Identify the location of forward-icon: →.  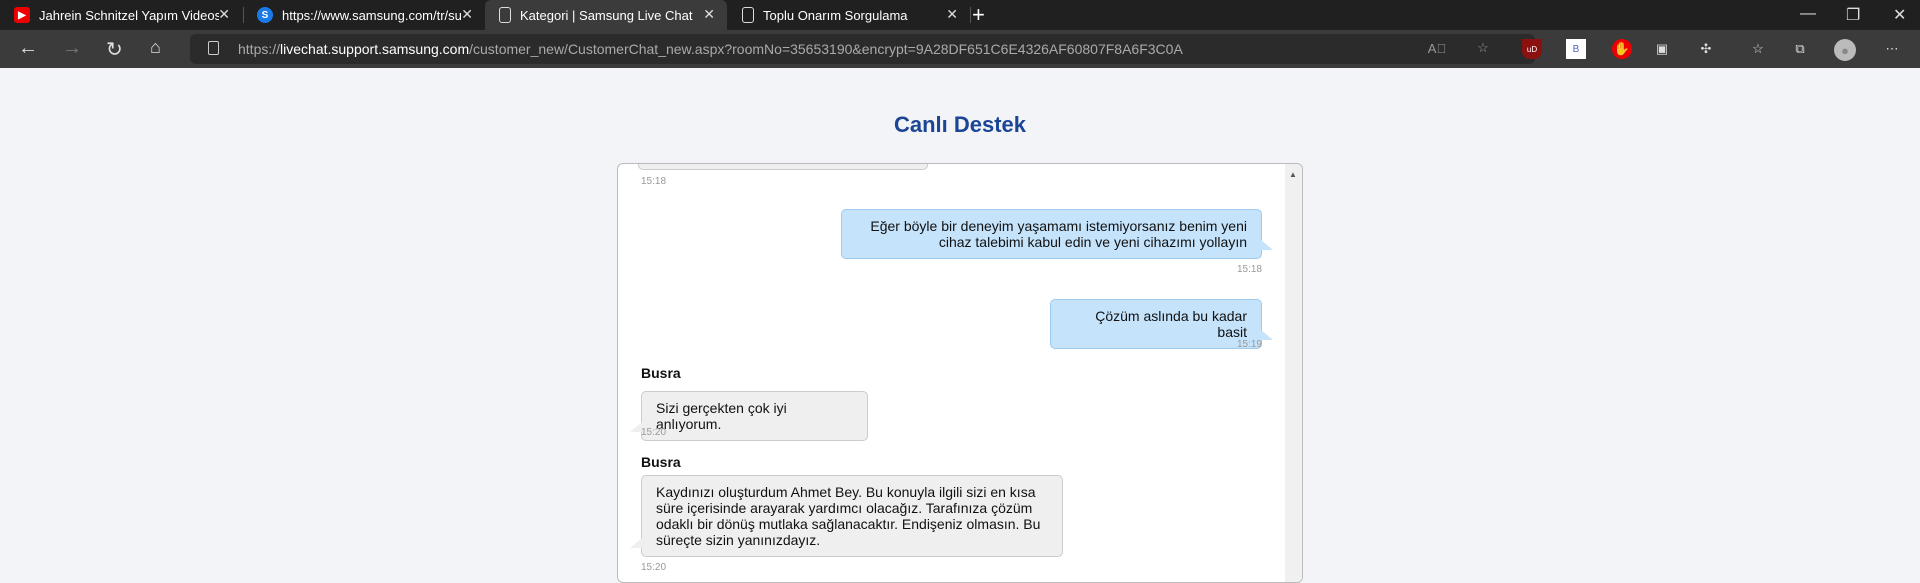
(72, 48).